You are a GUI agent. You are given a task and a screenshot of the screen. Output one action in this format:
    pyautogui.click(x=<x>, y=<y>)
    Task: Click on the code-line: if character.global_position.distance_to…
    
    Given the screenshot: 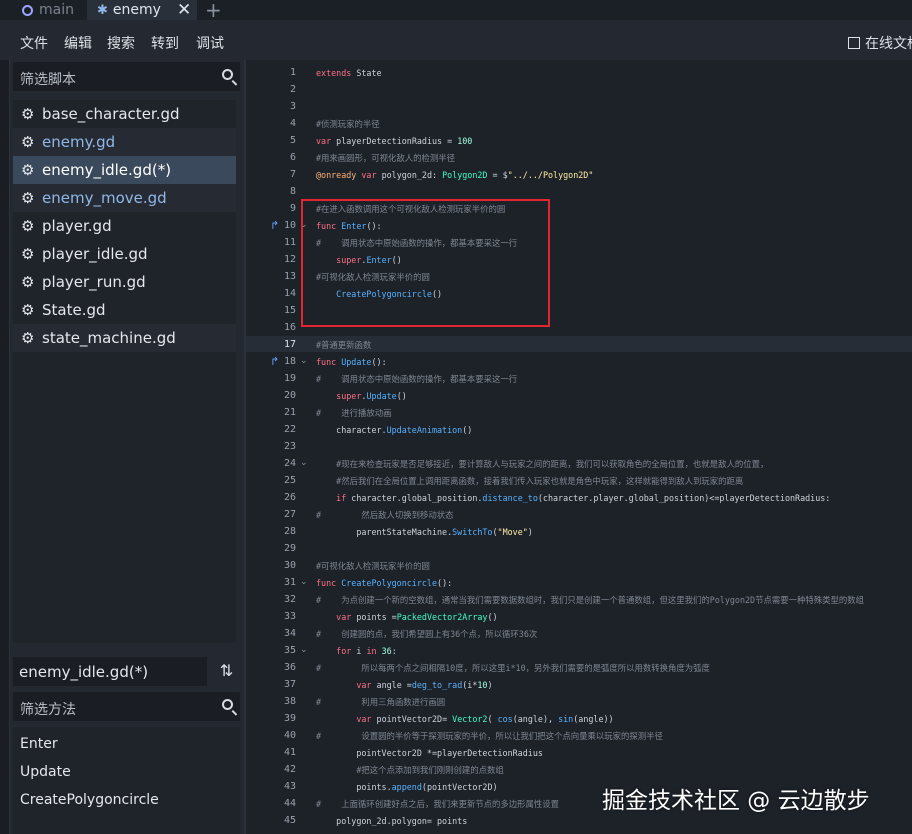 What is the action you would take?
    pyautogui.click(x=583, y=498)
    